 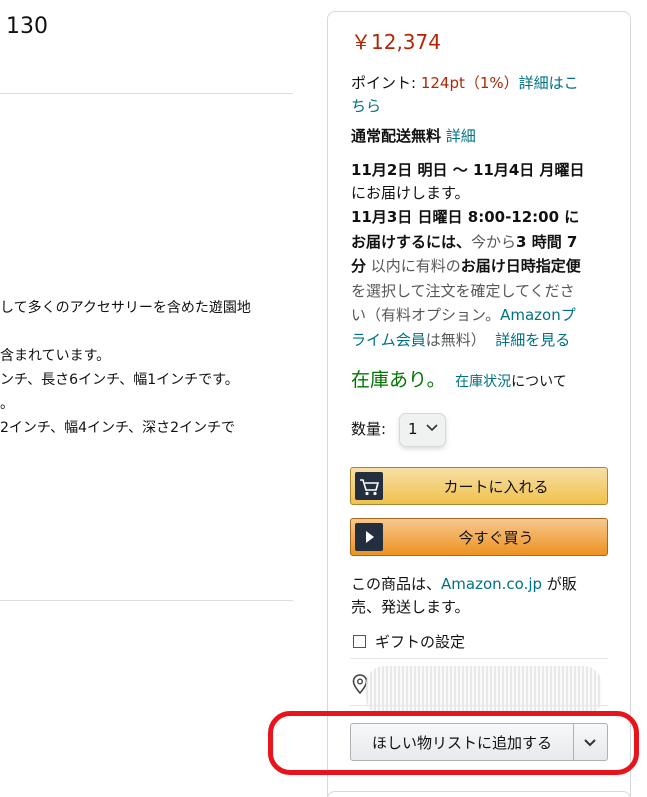 What do you see at coordinates (520, 266) in the screenshot?
I see `express-text: お届け日時指定便` at bounding box center [520, 266].